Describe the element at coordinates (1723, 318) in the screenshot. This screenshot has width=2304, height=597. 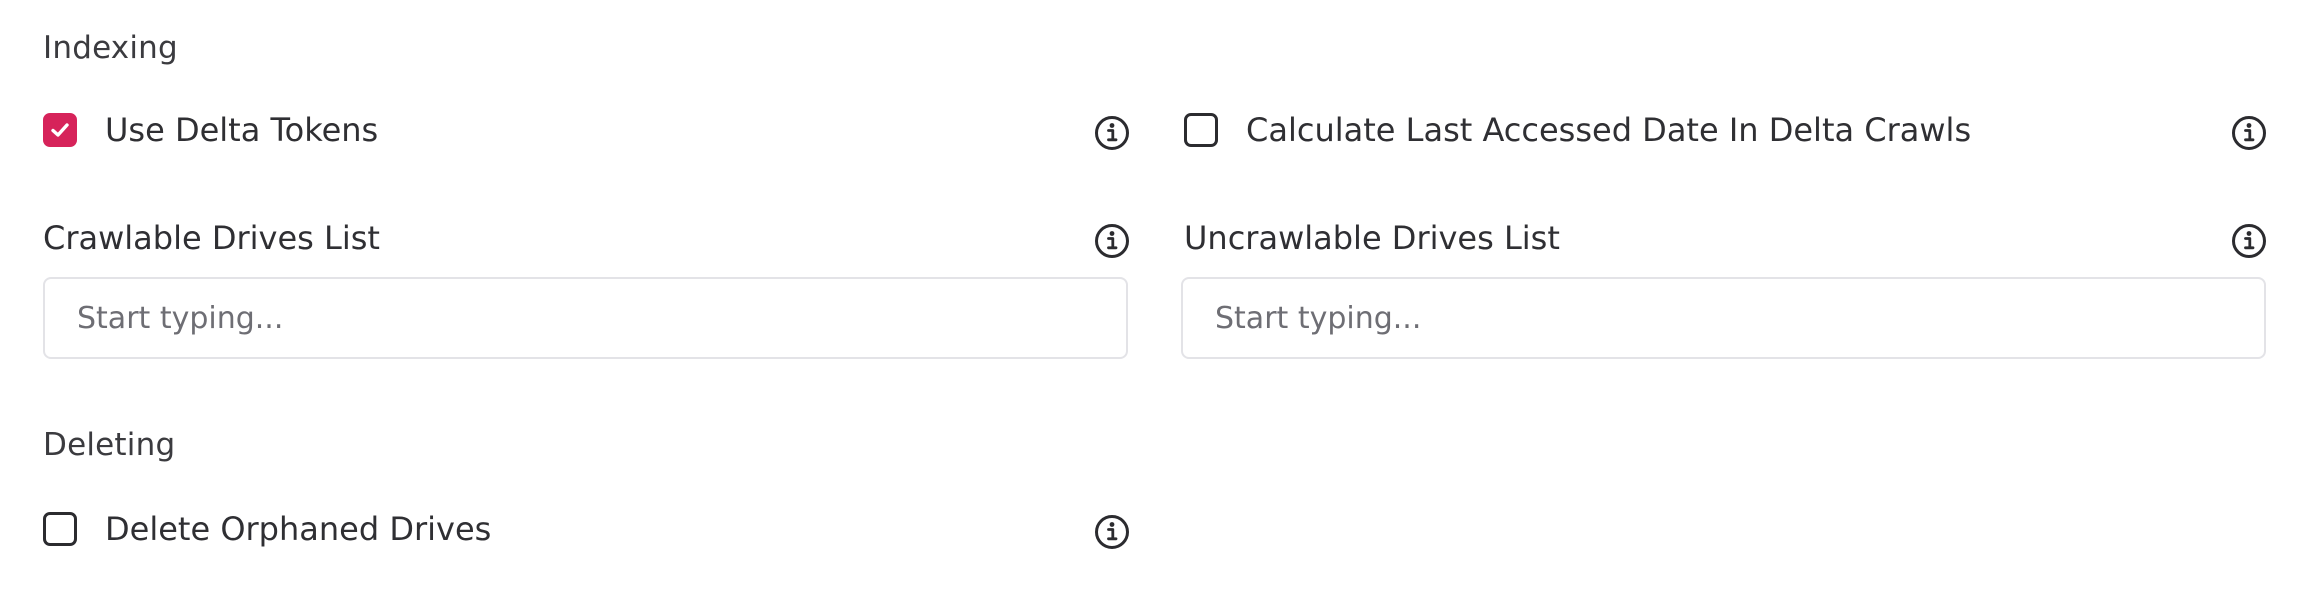
I see `uncrawlable-drives-input` at that location.